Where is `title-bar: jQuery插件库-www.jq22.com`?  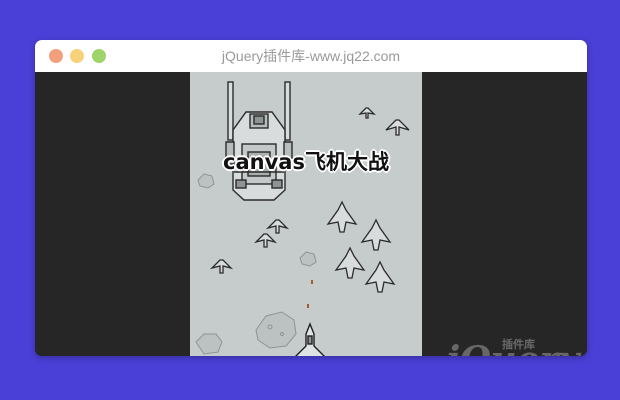
title-bar: jQuery插件库-www.jq22.com is located at coordinates (311, 56).